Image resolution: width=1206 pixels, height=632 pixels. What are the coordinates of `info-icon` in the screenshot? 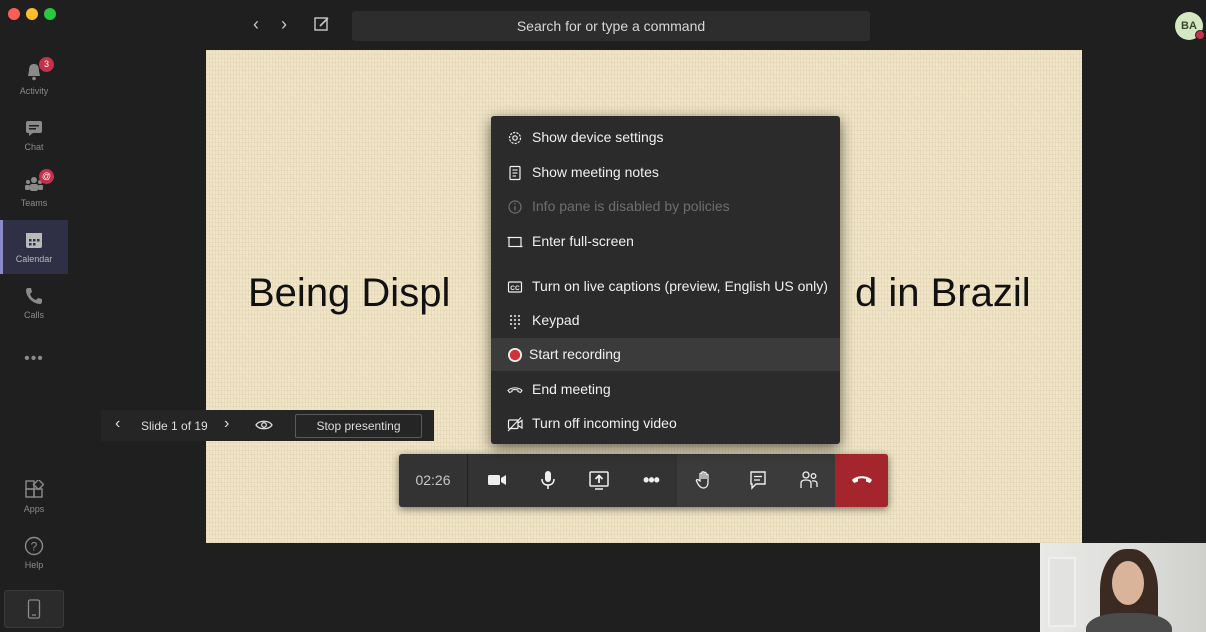 It's located at (515, 207).